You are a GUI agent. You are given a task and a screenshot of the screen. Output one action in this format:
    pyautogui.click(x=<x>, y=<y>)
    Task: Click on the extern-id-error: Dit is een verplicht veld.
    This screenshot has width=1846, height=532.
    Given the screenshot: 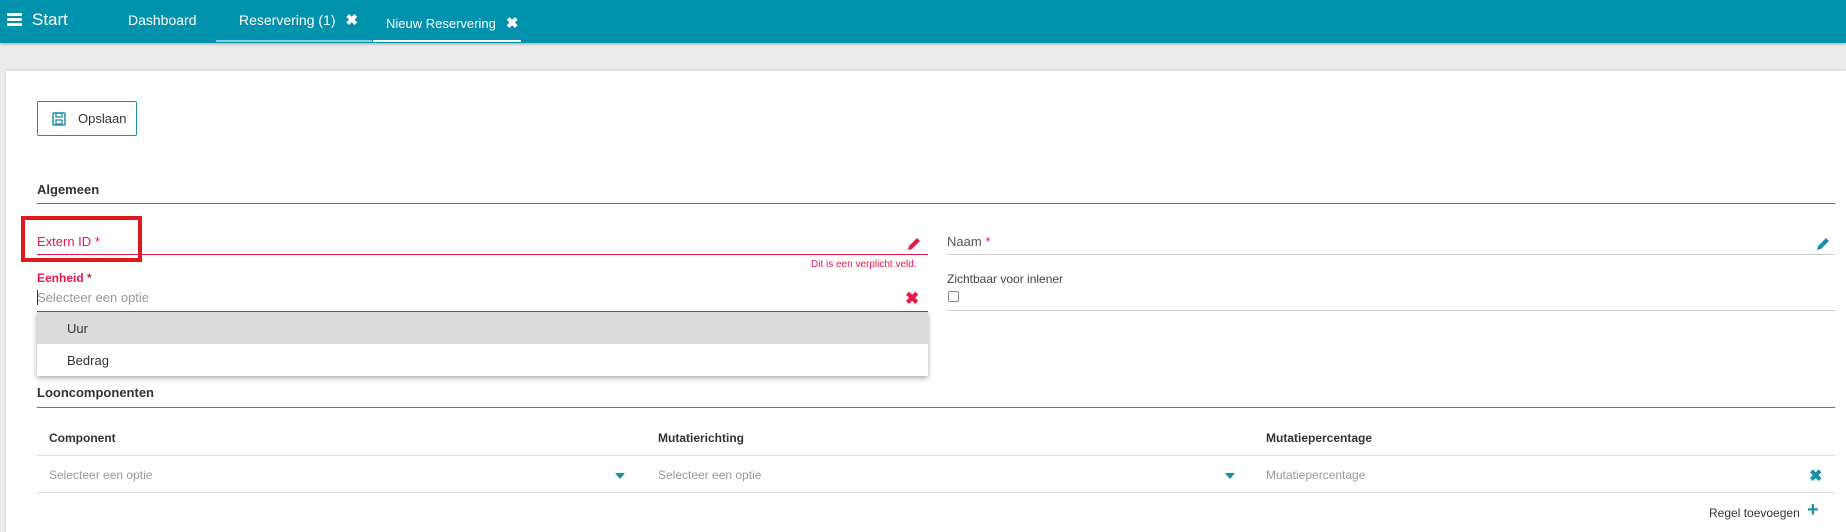 What is the action you would take?
    pyautogui.click(x=864, y=264)
    